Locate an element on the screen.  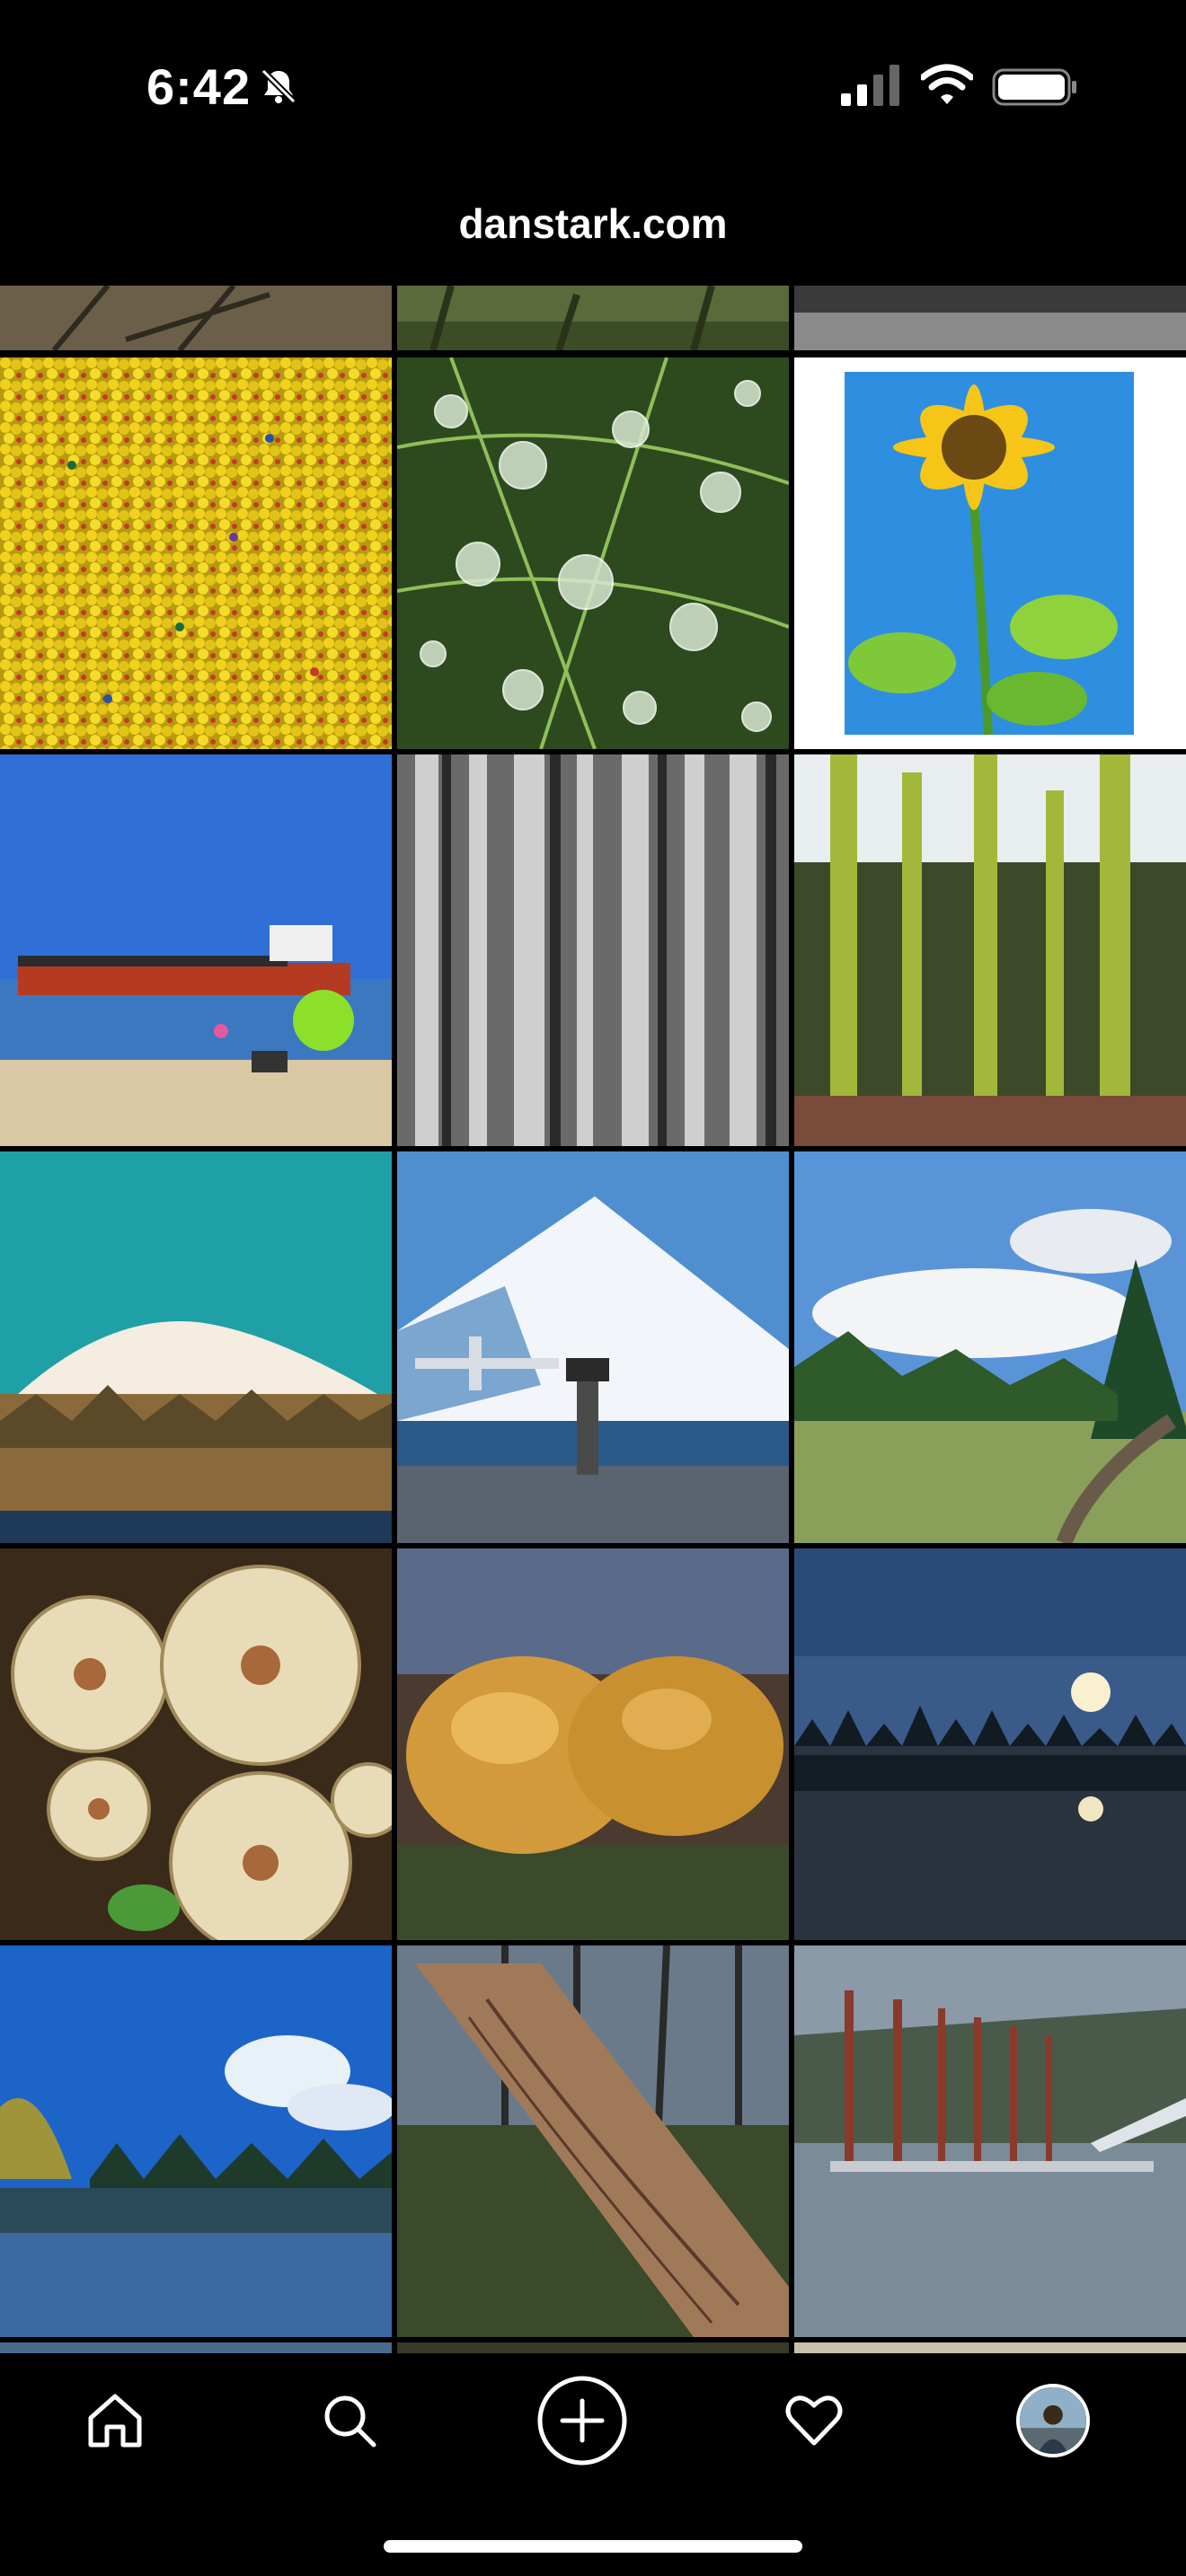
tab-home is located at coordinates (115, 2420).